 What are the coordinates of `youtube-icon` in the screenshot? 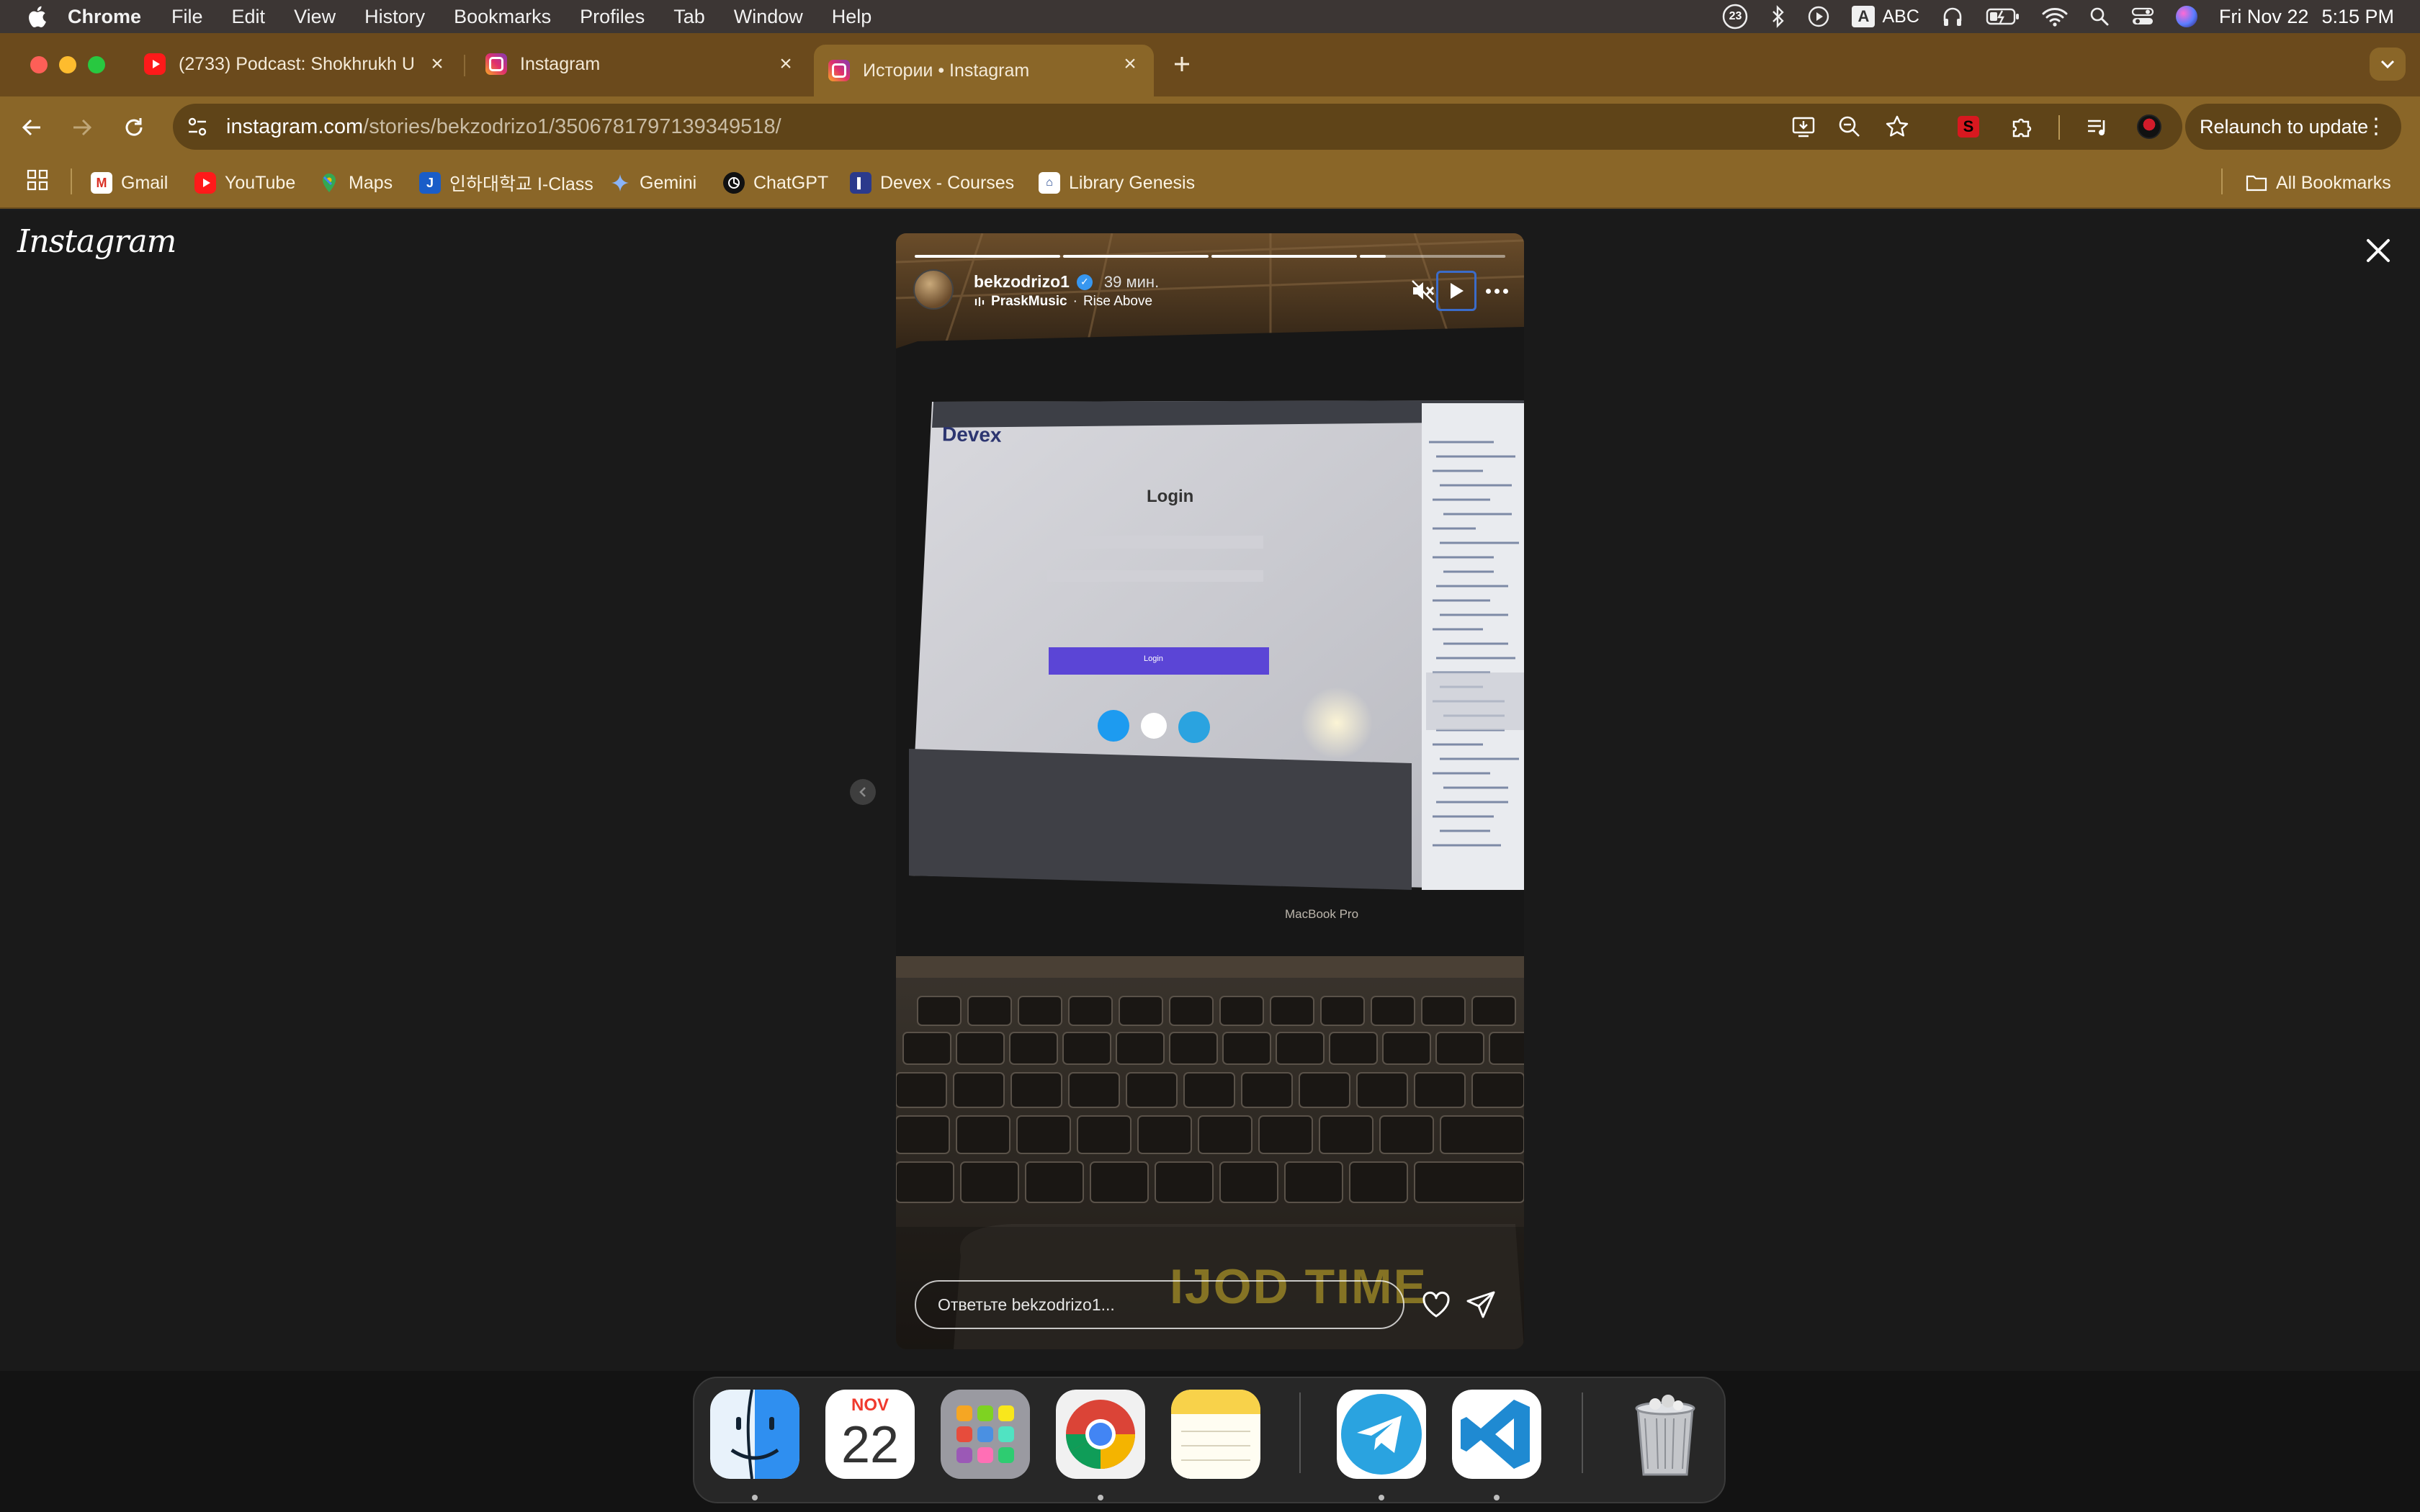 It's located at (205, 183).